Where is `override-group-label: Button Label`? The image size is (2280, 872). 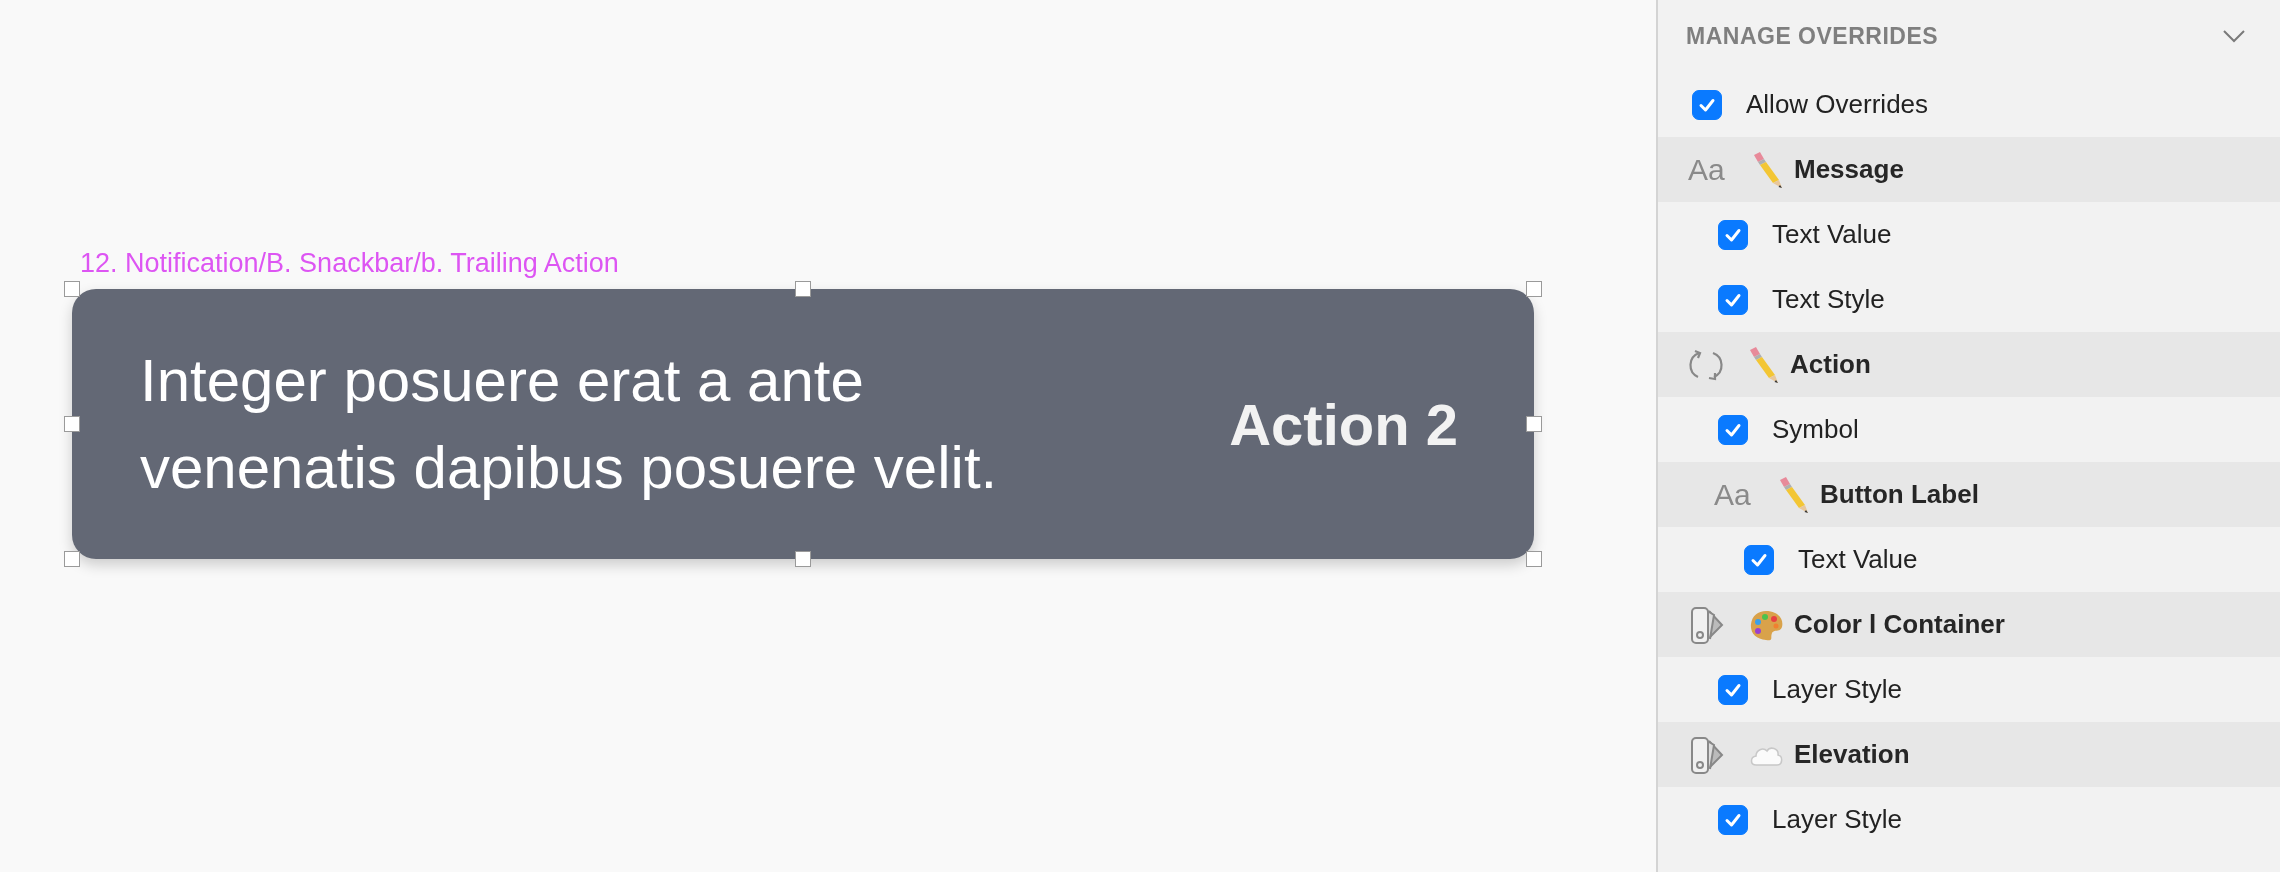
override-group-label: Button Label is located at coordinates (1899, 494).